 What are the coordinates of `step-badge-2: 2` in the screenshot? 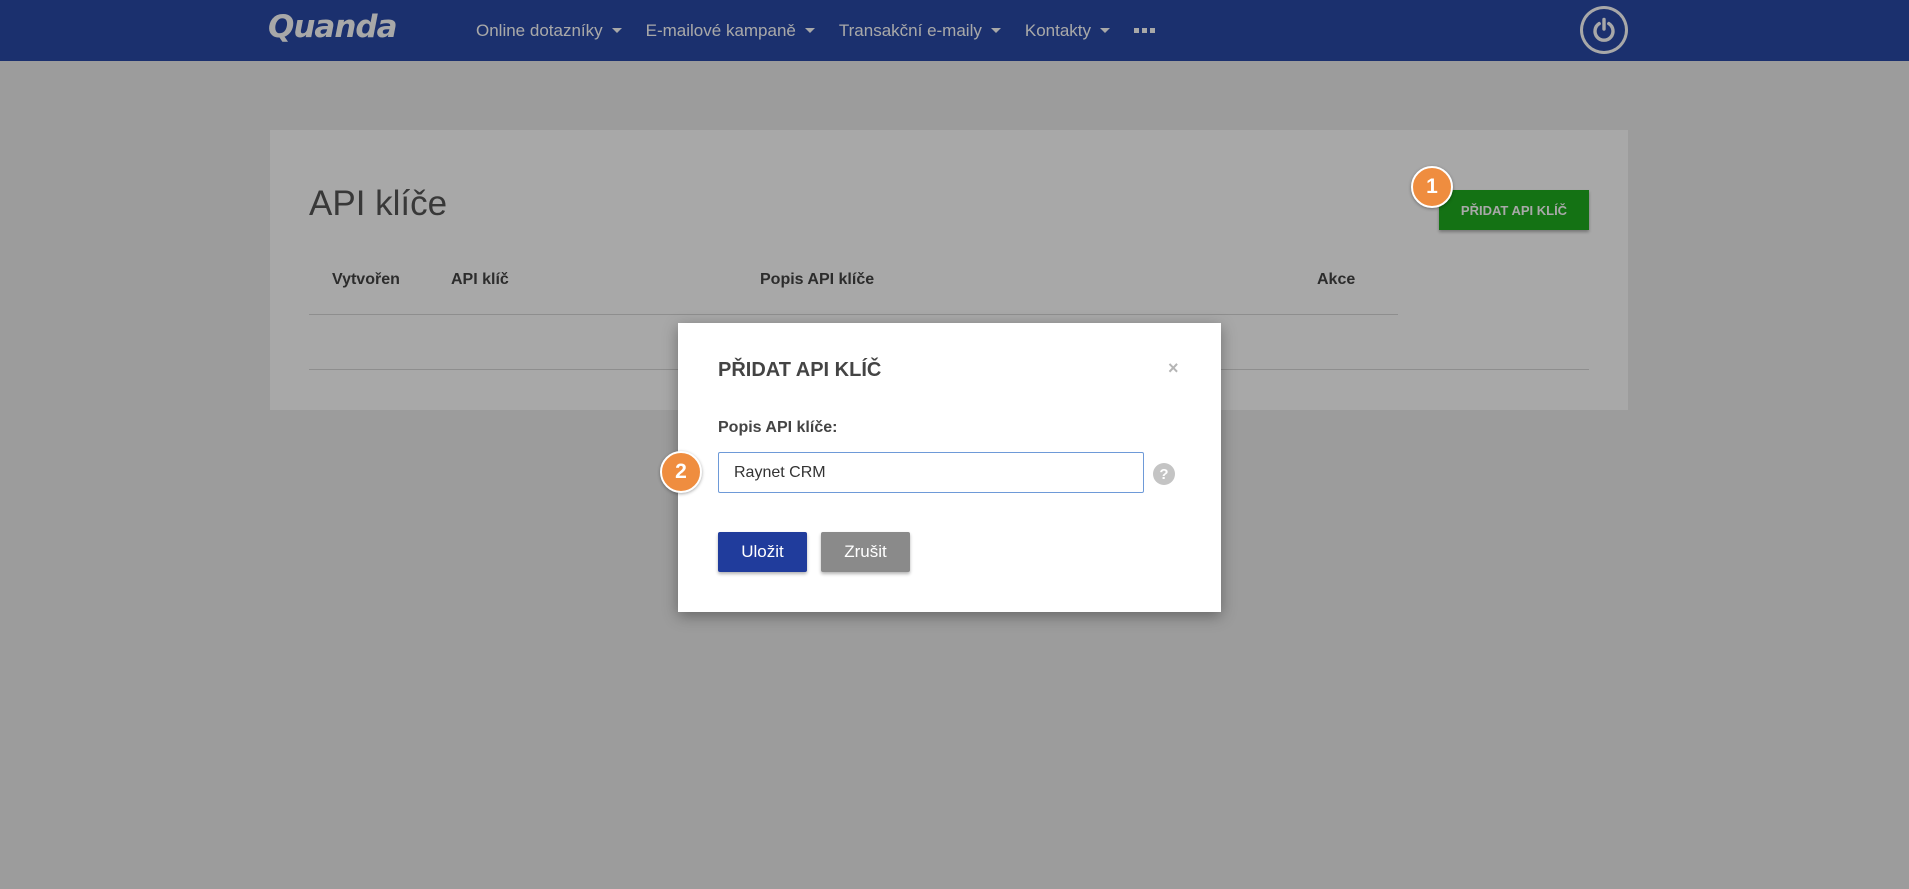 It's located at (681, 472).